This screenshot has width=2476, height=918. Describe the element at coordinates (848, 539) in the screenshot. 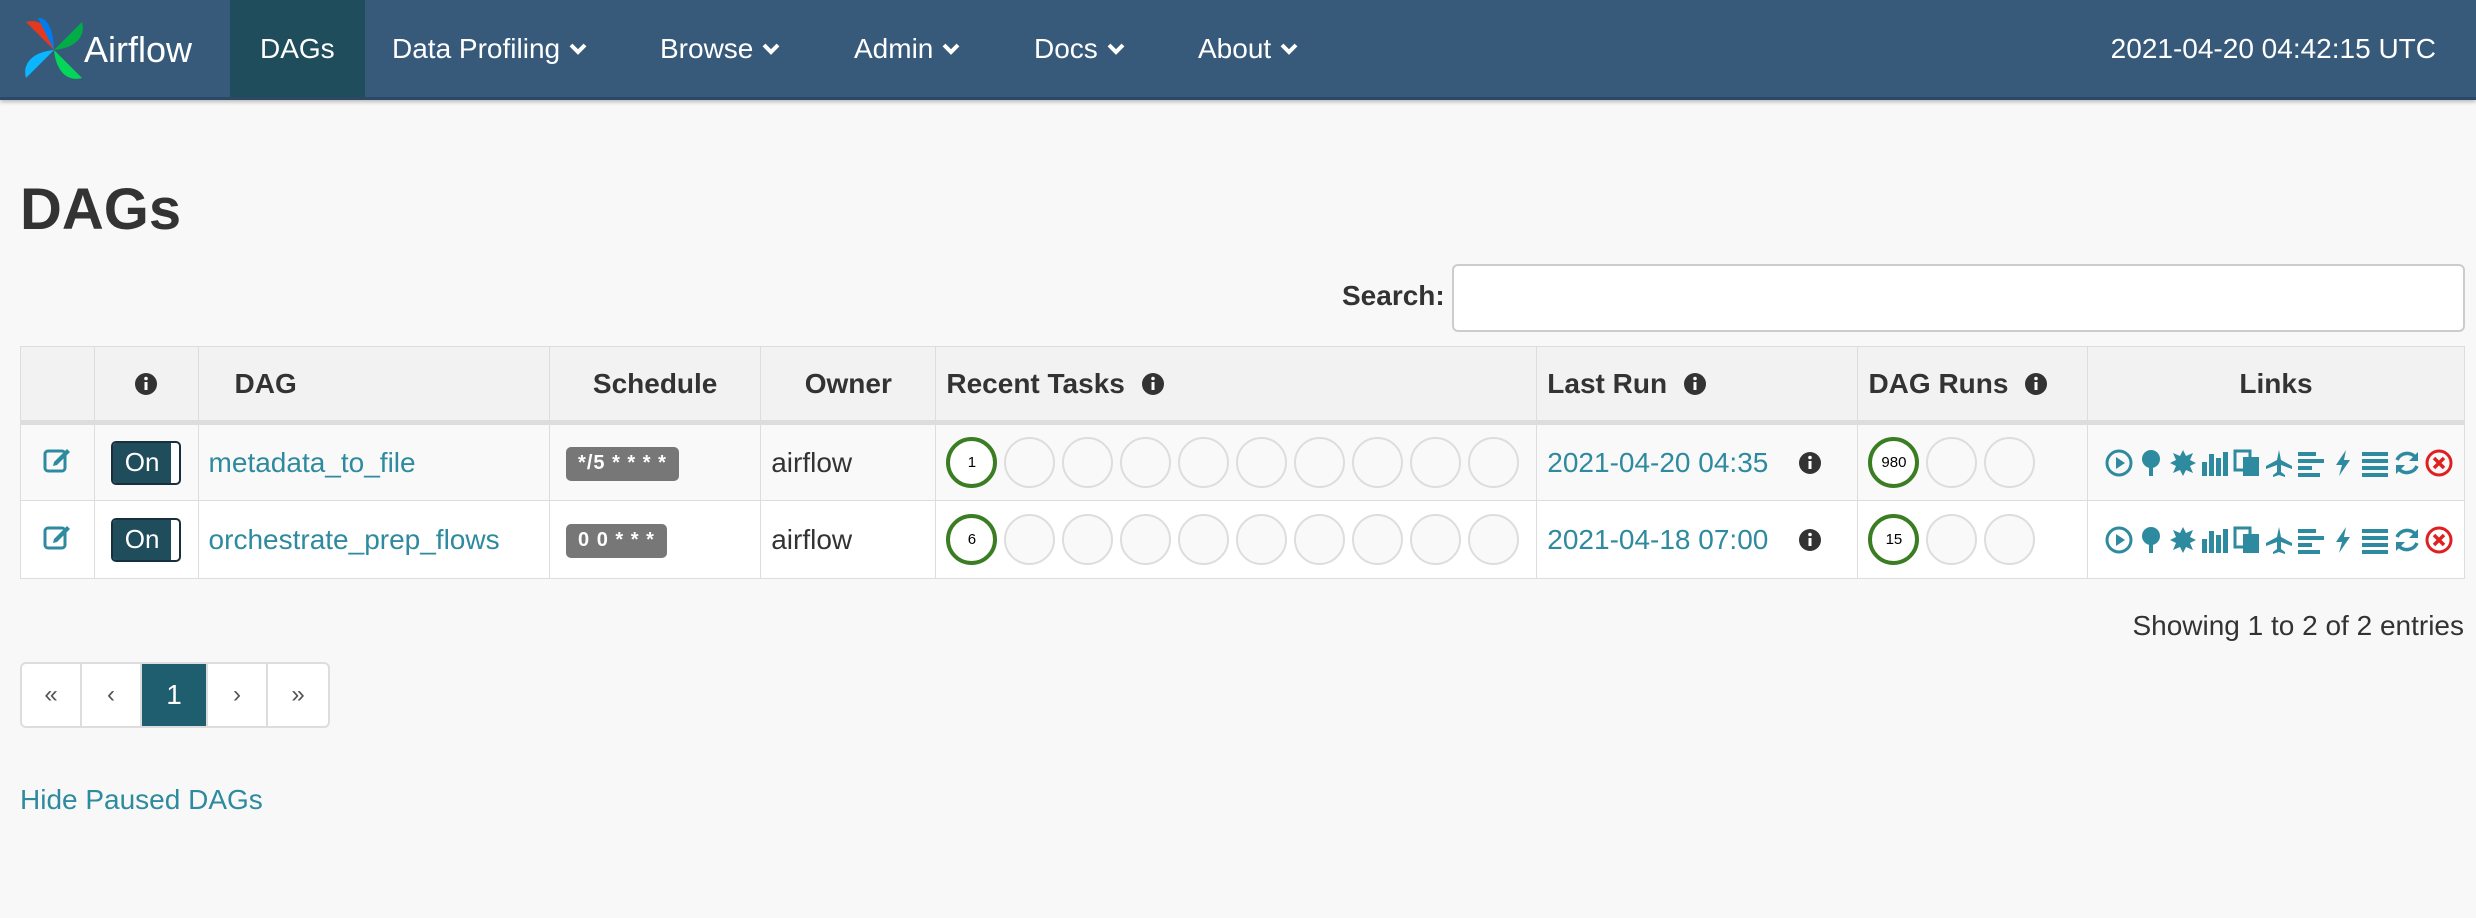

I see `owner-cell: airflow` at that location.